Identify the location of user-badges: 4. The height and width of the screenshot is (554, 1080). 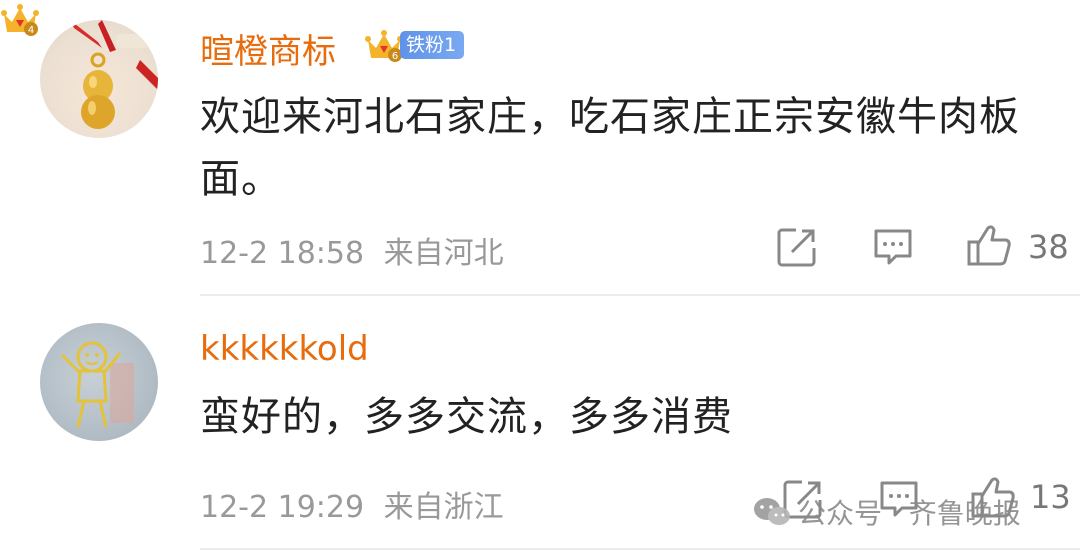
(20, 19).